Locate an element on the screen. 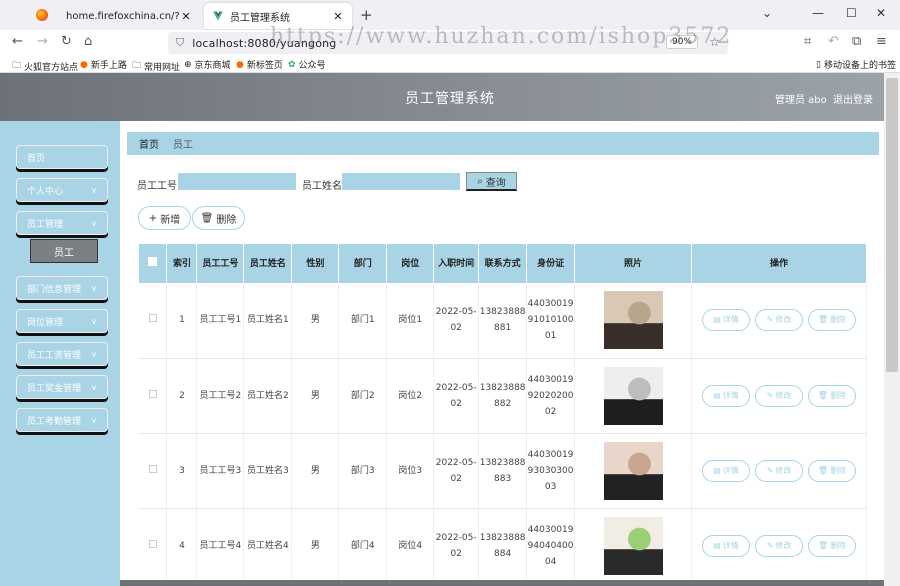 Image resolution: width=900 pixels, height=586 pixels. sidebar-item-salary: 员工工资管理 ∨ is located at coordinates (62, 354).